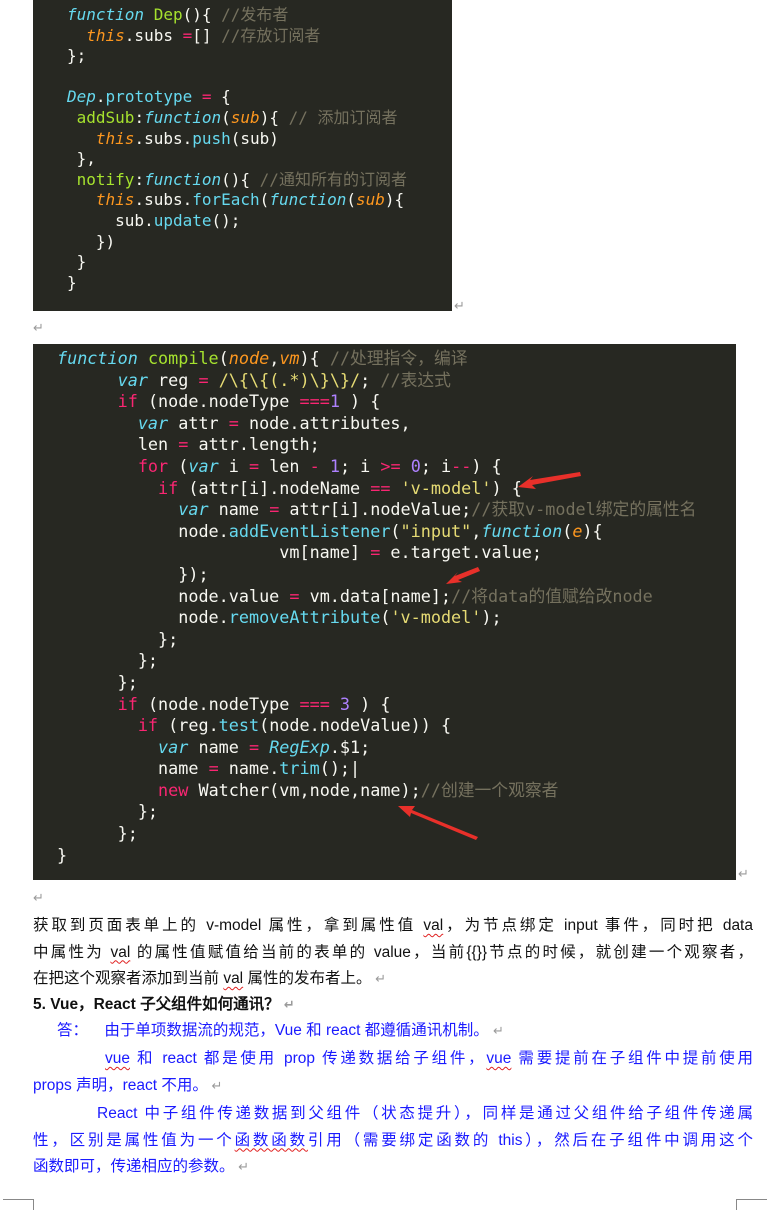 The image size is (769, 1212). What do you see at coordinates (274, 358) in the screenshot?
I see `code-token: ,` at bounding box center [274, 358].